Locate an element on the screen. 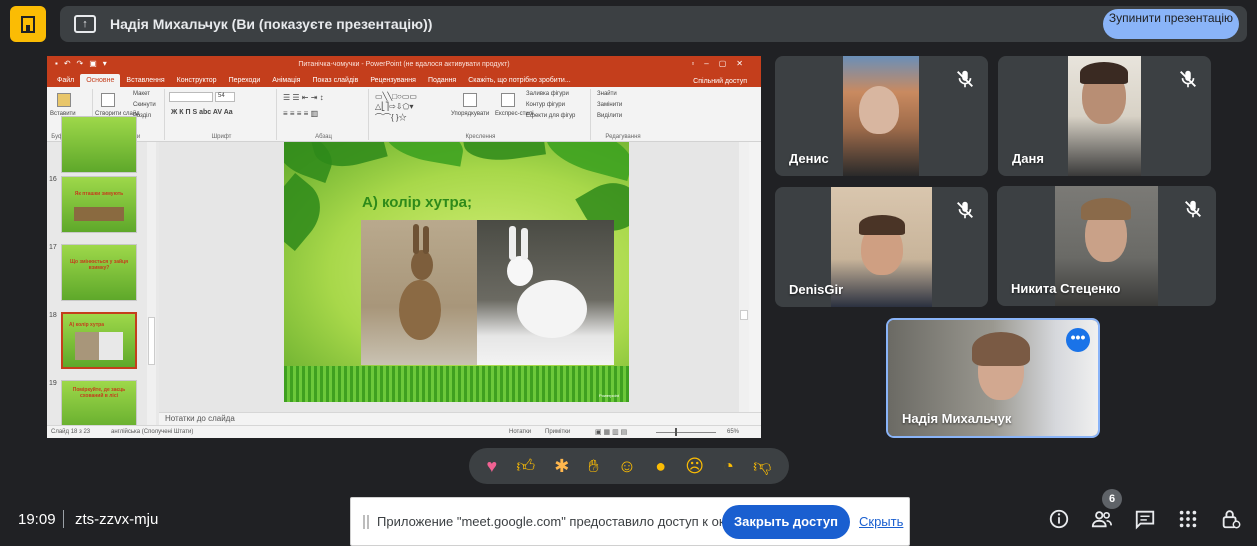  participant-tile-danya: Даня is located at coordinates (1104, 116).